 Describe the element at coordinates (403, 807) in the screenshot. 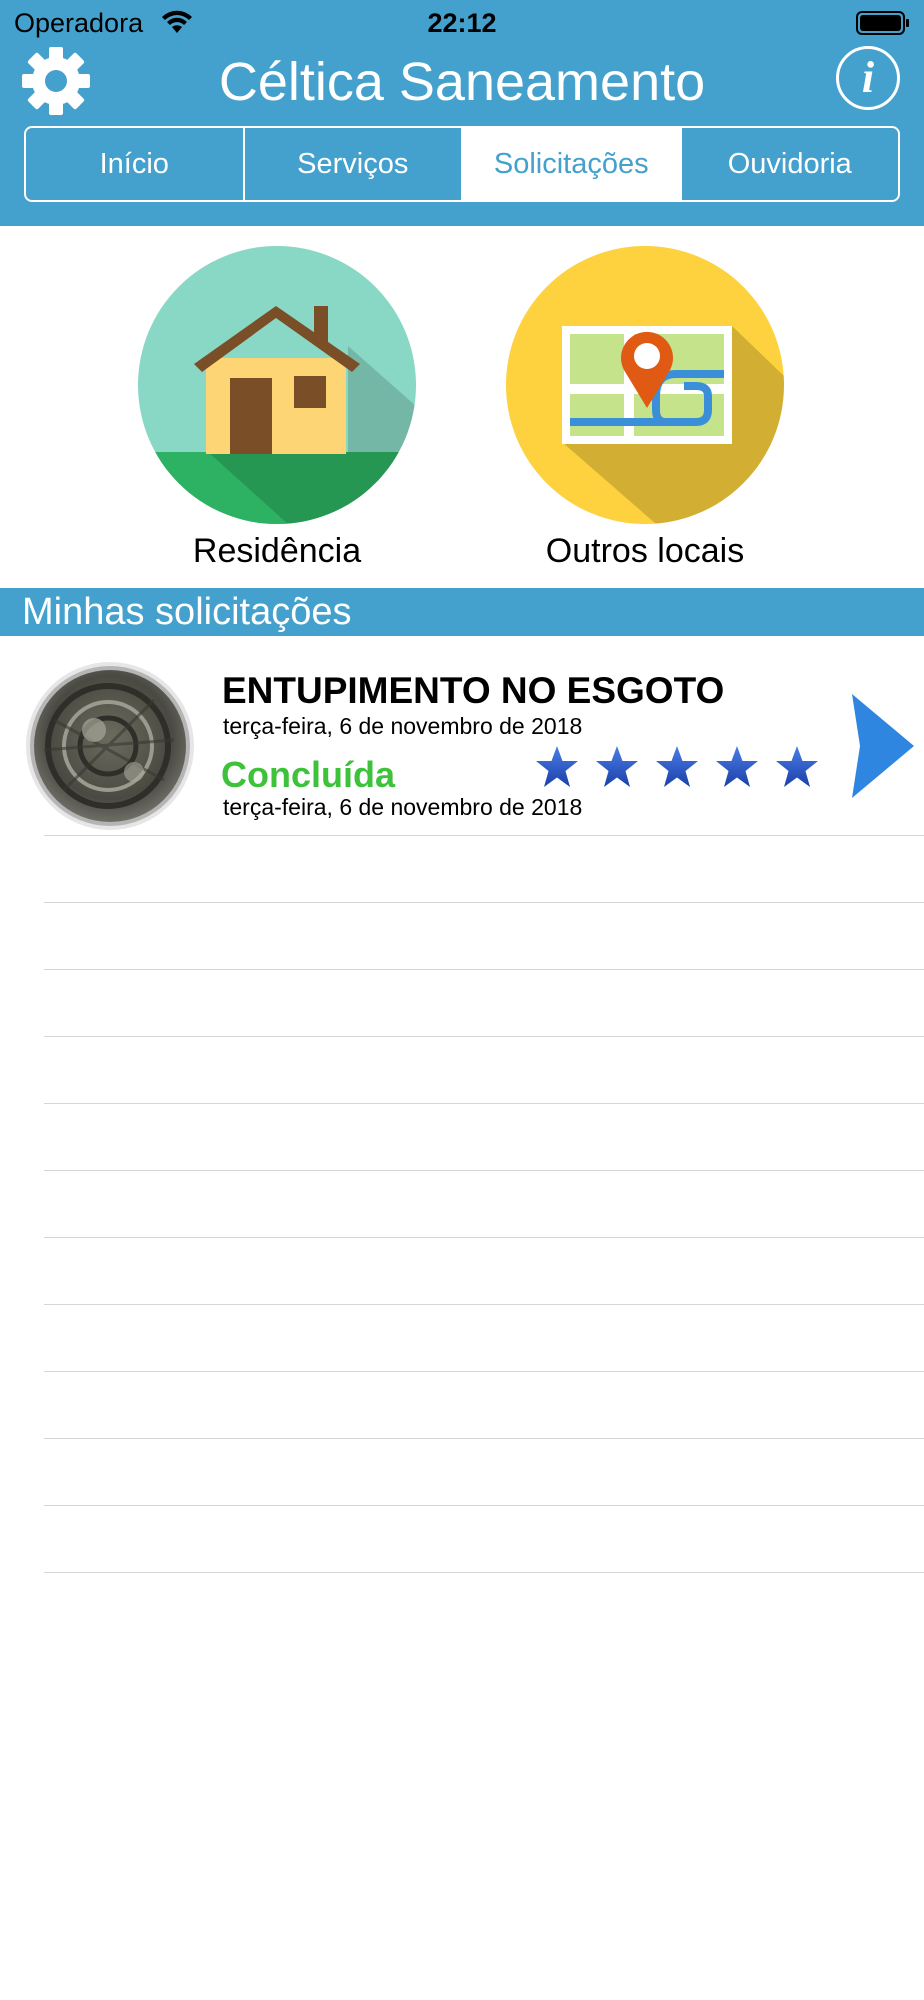

I see `request-status-date: terça-feira, 6 de novembro de 2018` at that location.